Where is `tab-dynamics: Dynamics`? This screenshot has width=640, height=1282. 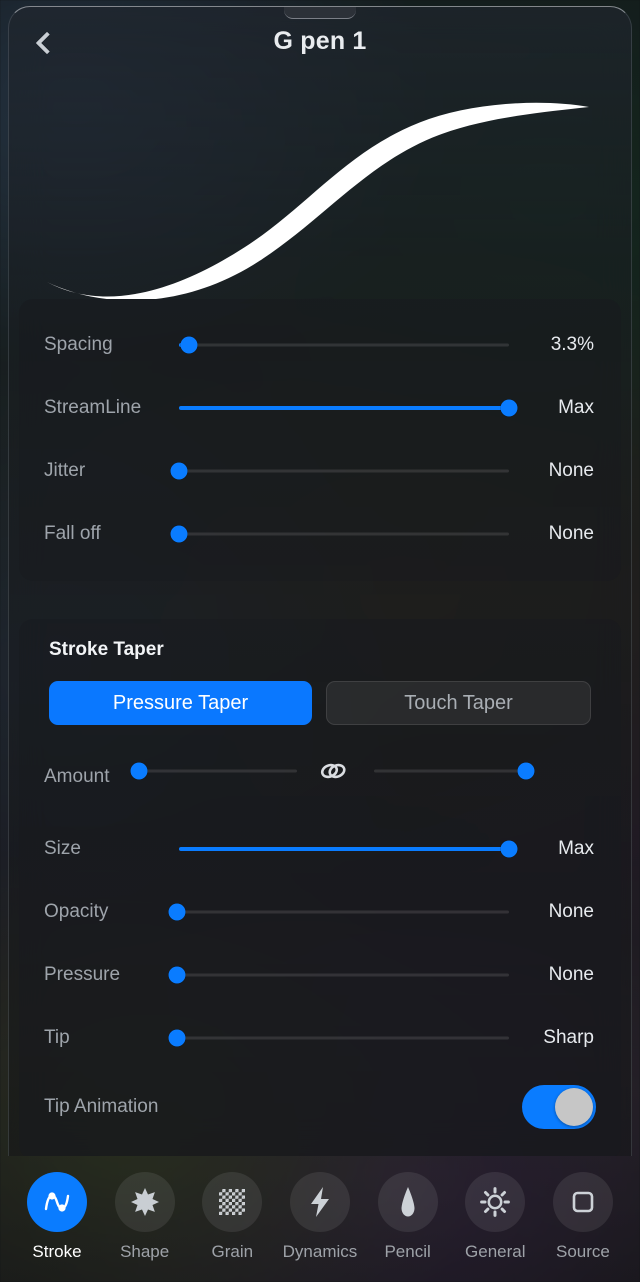
tab-dynamics: Dynamics is located at coordinates (320, 1217).